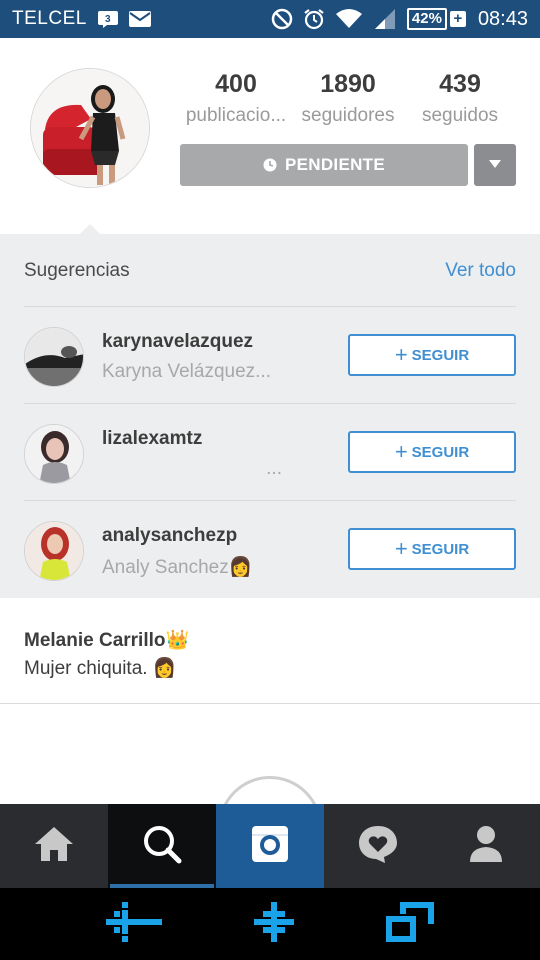 The image size is (540, 960). Describe the element at coordinates (314, 19) in the screenshot. I see `alarm-icon` at that location.